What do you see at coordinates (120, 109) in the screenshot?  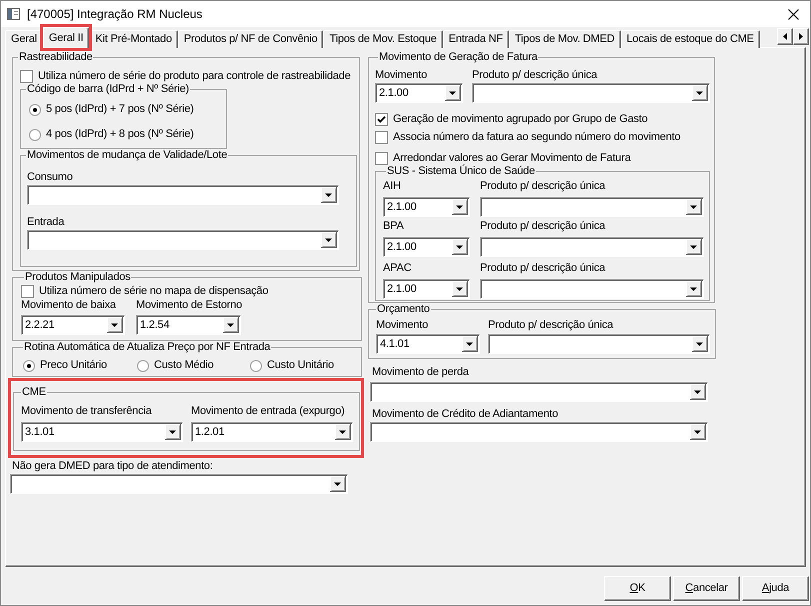 I see `radio-label: 5 pos (IdPrd) + 7 pos (Nº Série)` at bounding box center [120, 109].